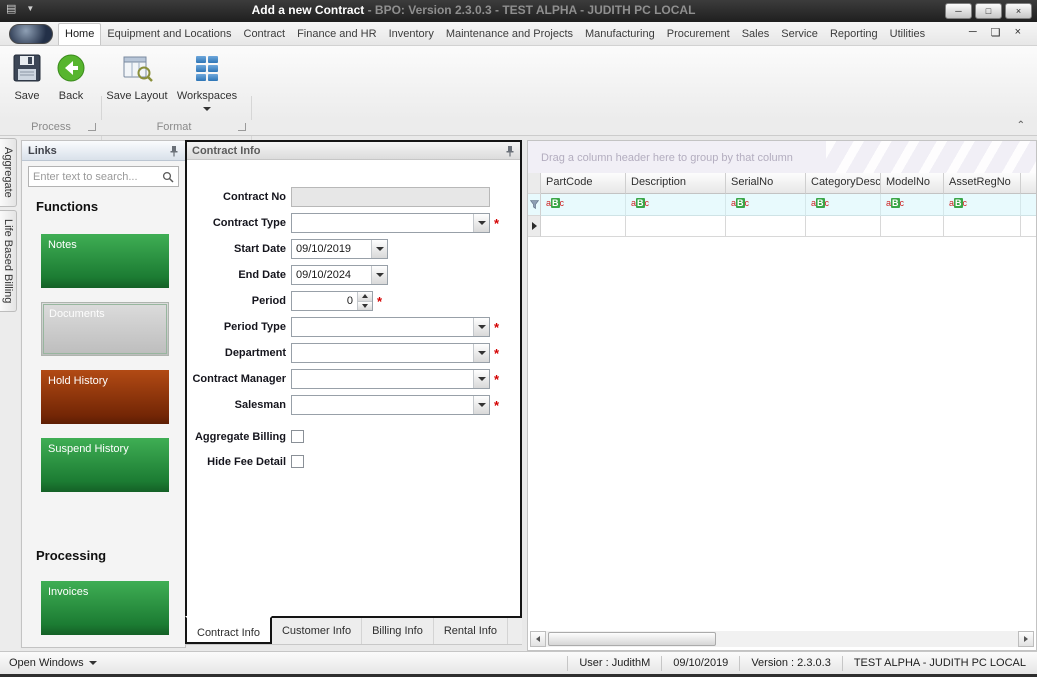  I want to click on column-header-partcode: PartCode, so click(583, 183).